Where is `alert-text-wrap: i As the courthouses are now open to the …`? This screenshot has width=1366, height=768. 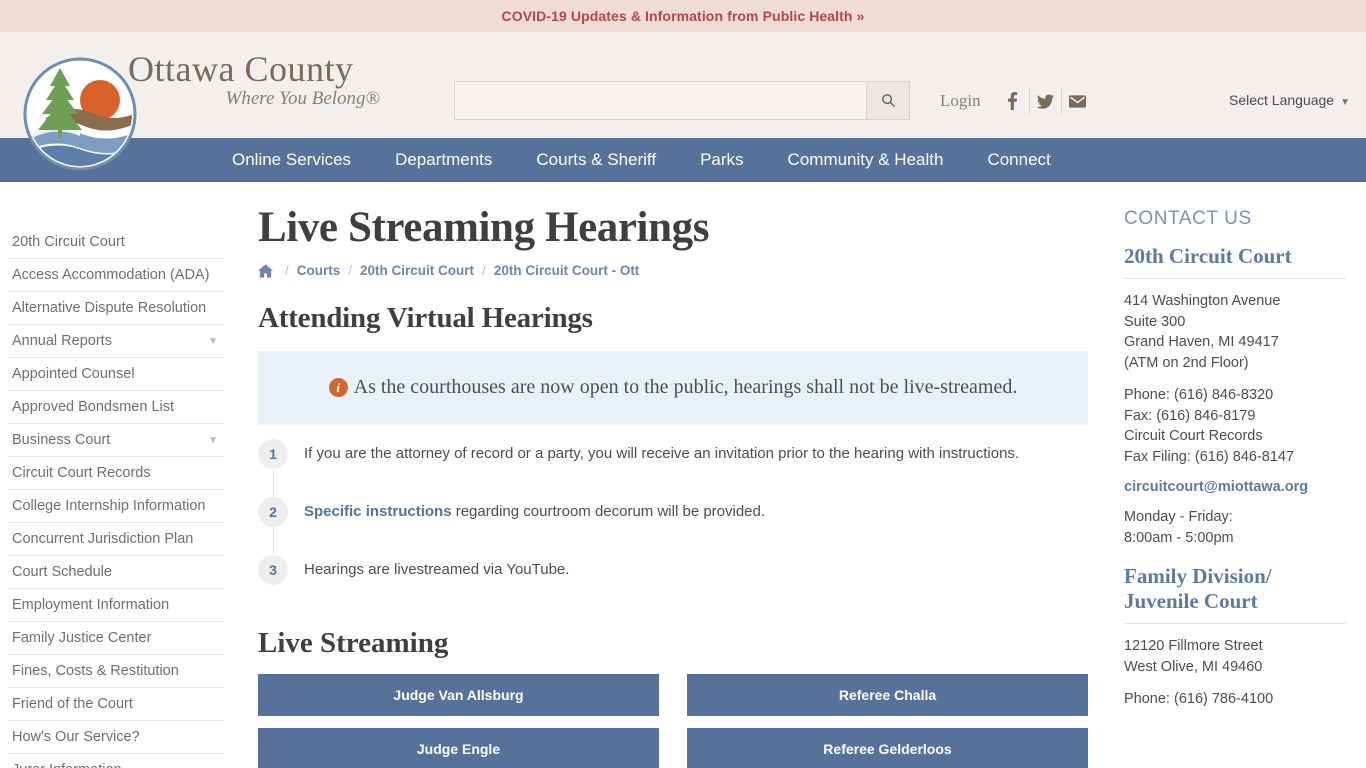 alert-text-wrap: i As the courthouses are now open to the … is located at coordinates (673, 387).